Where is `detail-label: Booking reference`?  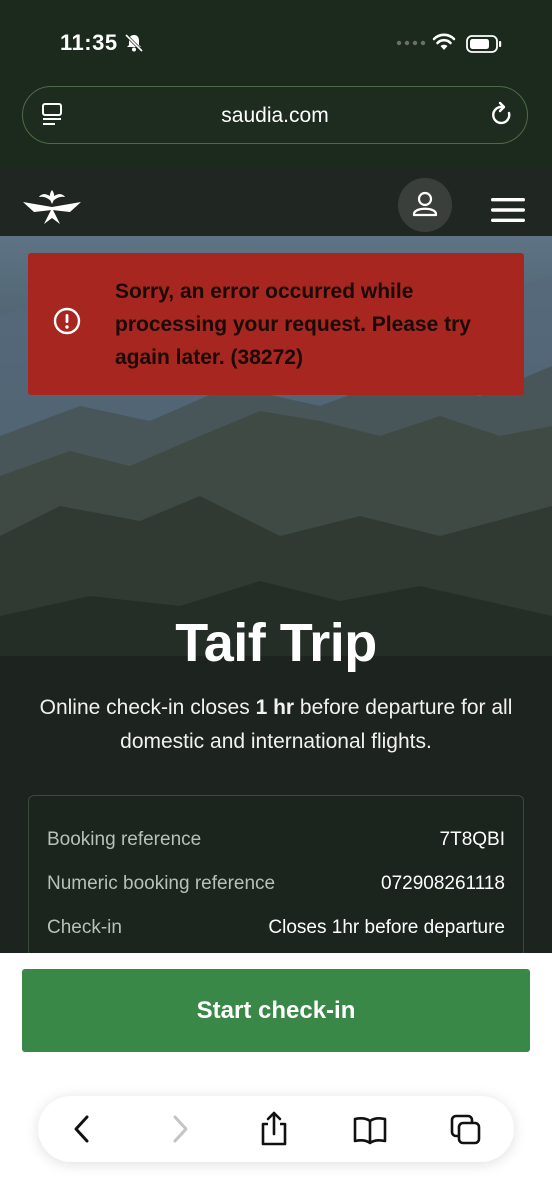
detail-label: Booking reference is located at coordinates (124, 839).